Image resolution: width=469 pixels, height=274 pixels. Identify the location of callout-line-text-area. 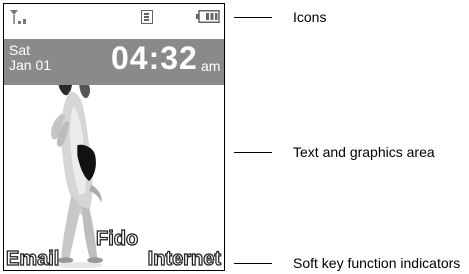
(253, 152).